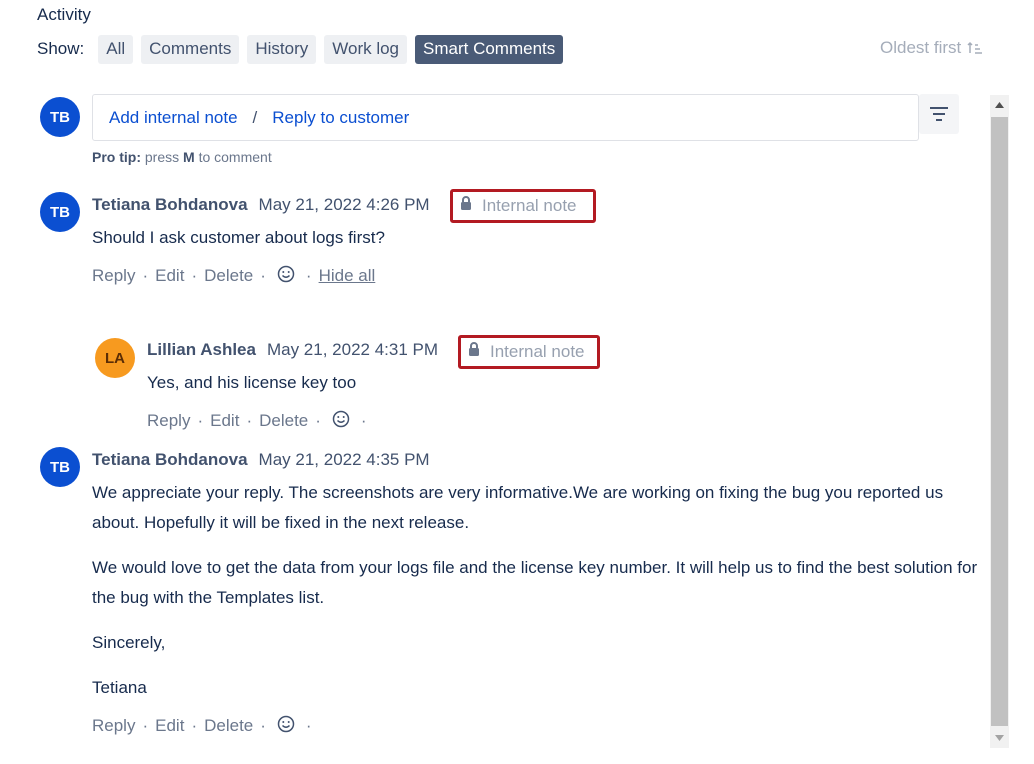  I want to click on sort-order-toggle: Oldest first, so click(931, 48).